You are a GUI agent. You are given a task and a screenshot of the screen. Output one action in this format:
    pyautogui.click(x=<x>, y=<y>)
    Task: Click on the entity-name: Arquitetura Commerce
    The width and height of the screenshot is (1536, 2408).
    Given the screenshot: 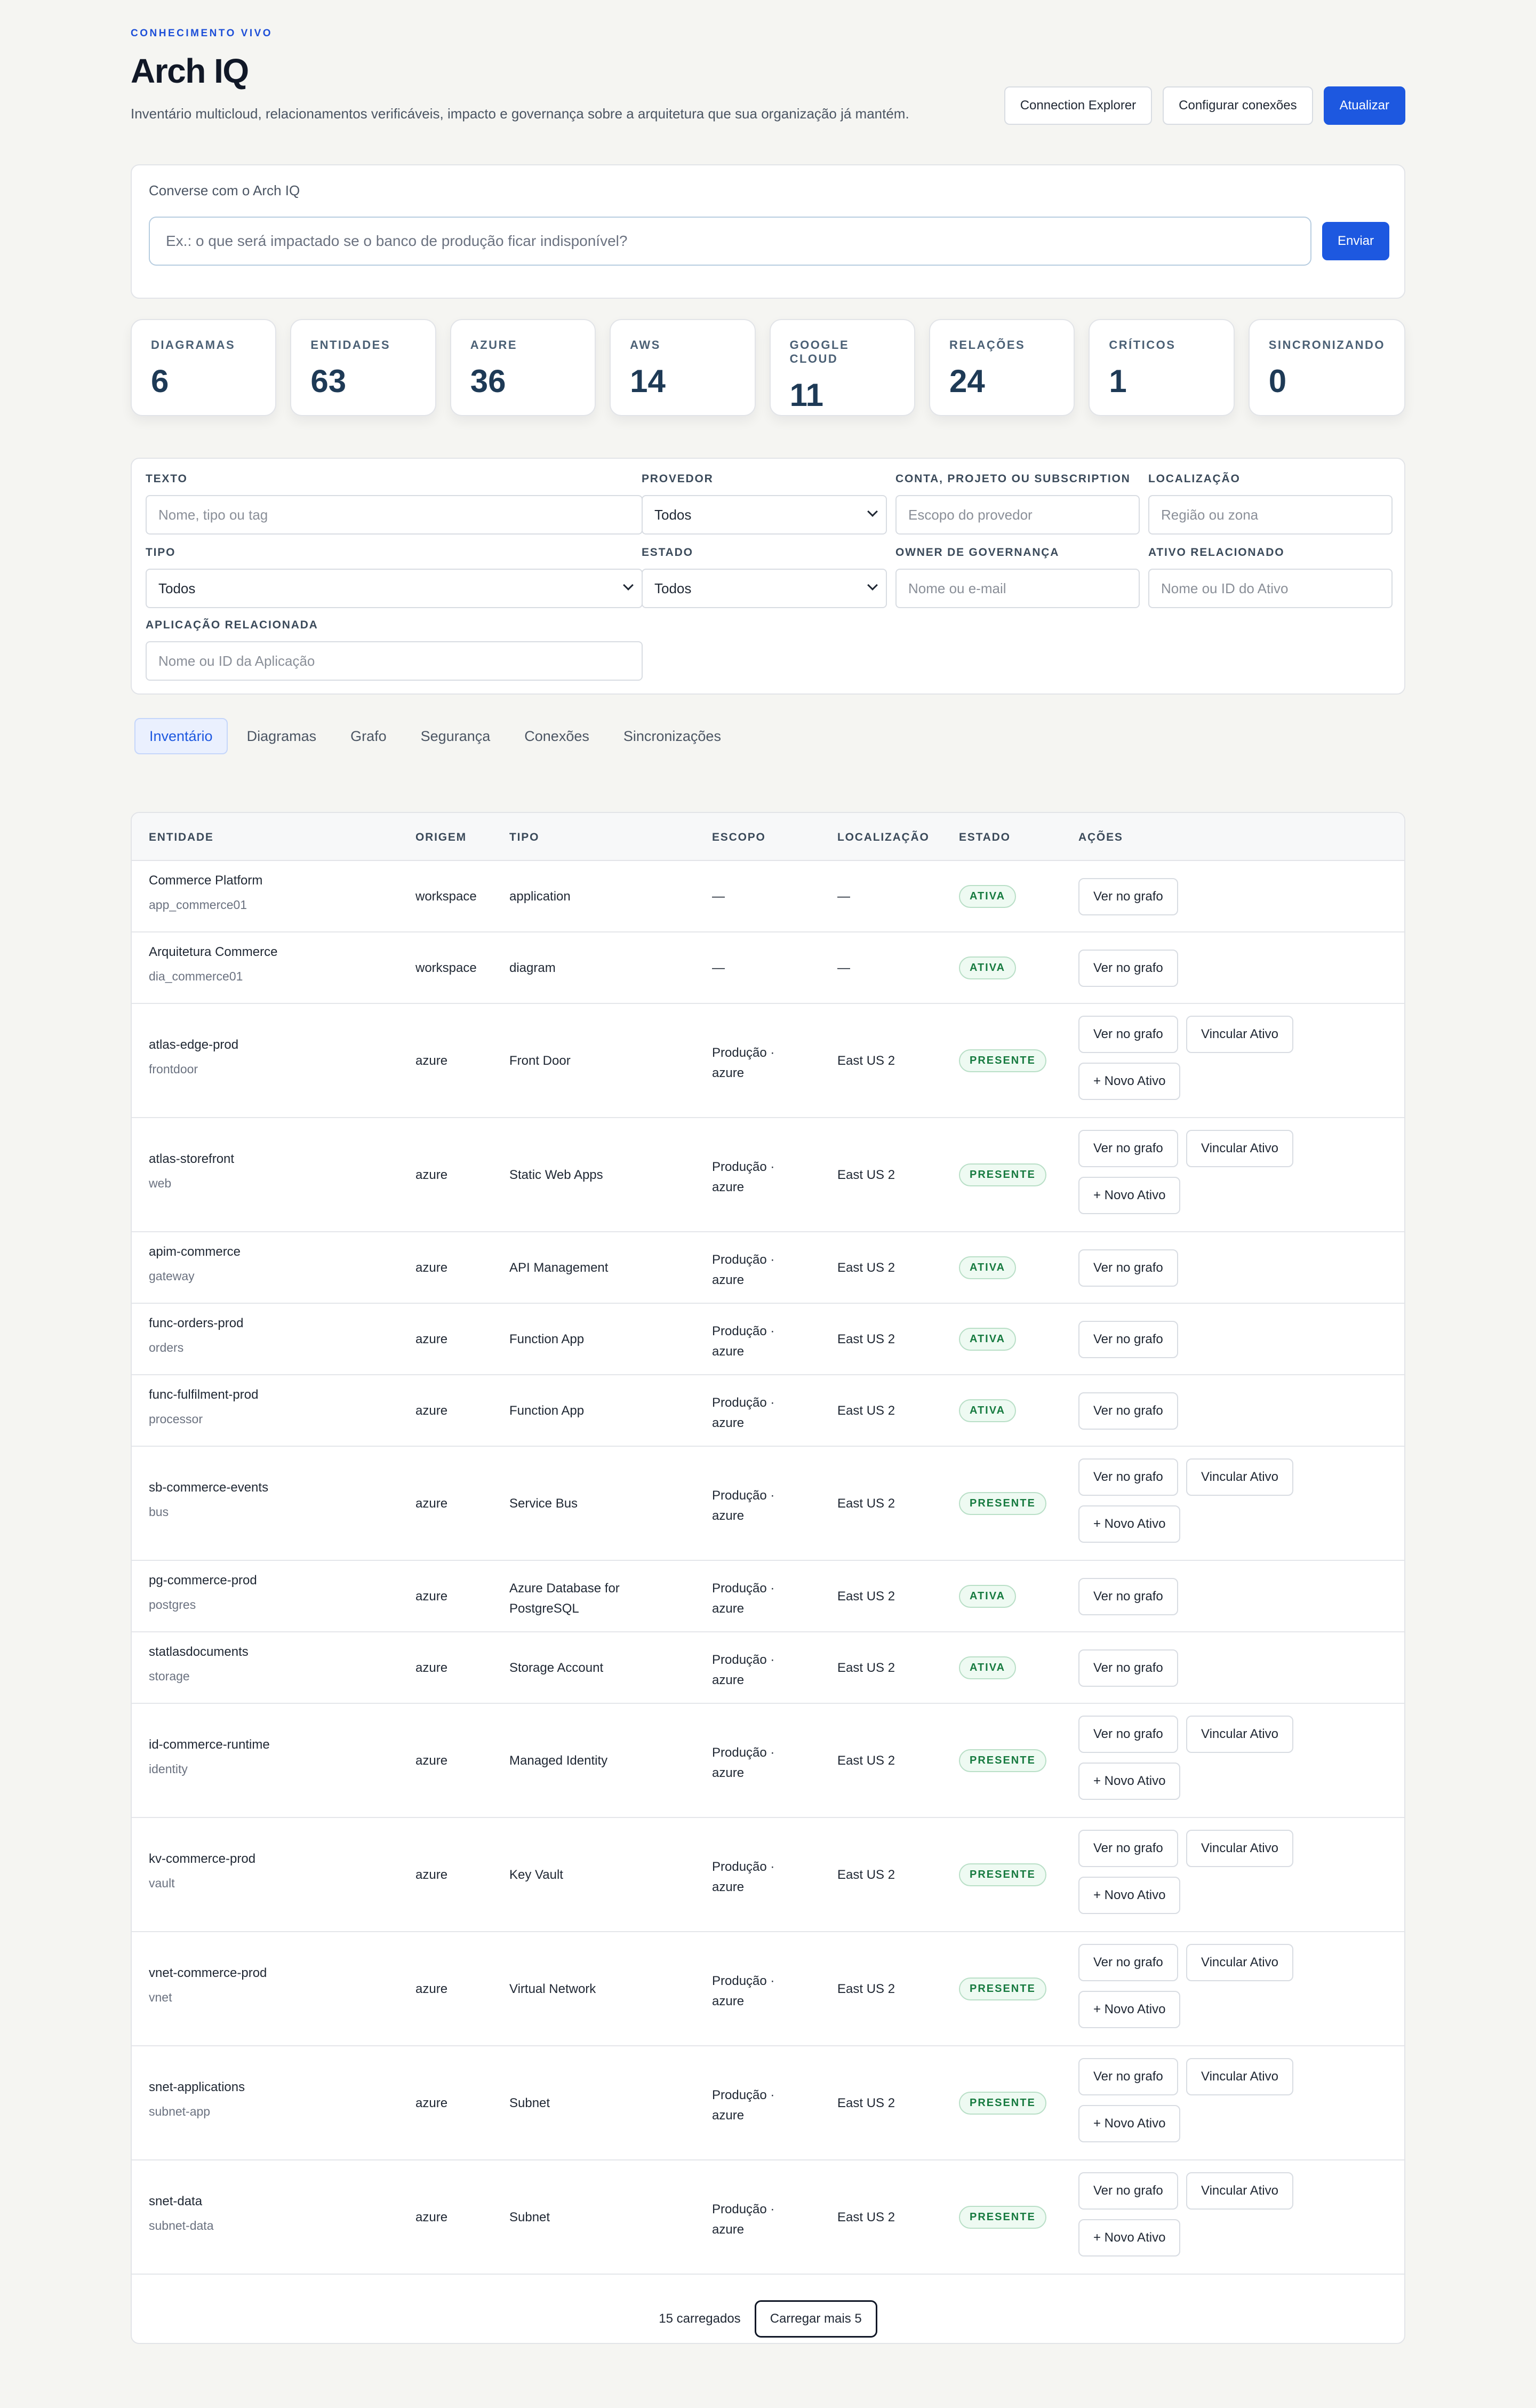 What is the action you would take?
    pyautogui.click(x=213, y=952)
    